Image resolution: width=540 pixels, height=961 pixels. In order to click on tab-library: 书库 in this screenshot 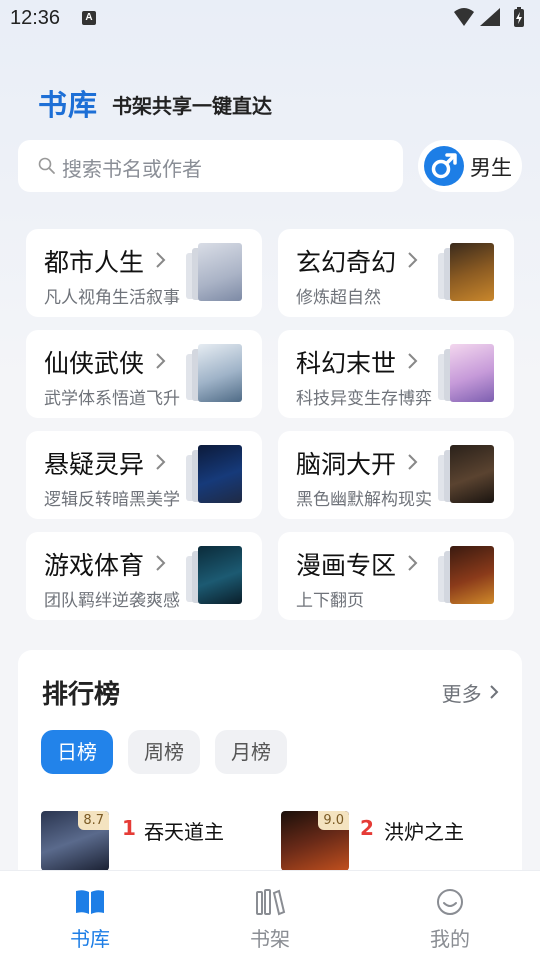, I will do `click(90, 916)`.